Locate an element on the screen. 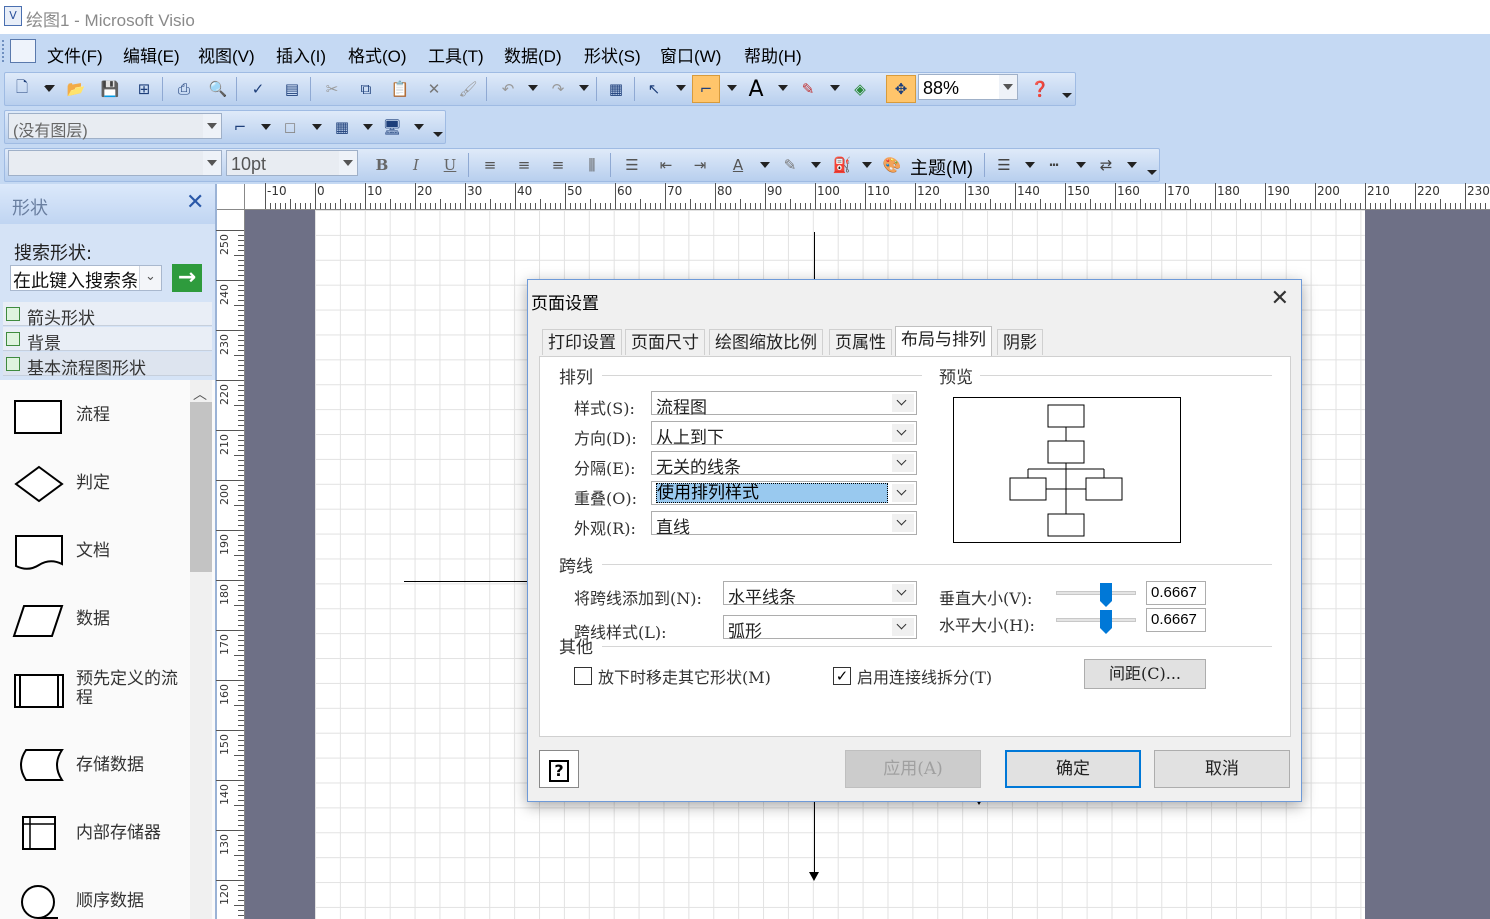 The width and height of the screenshot is (1490, 919). document-icon is located at coordinates (23, 51).